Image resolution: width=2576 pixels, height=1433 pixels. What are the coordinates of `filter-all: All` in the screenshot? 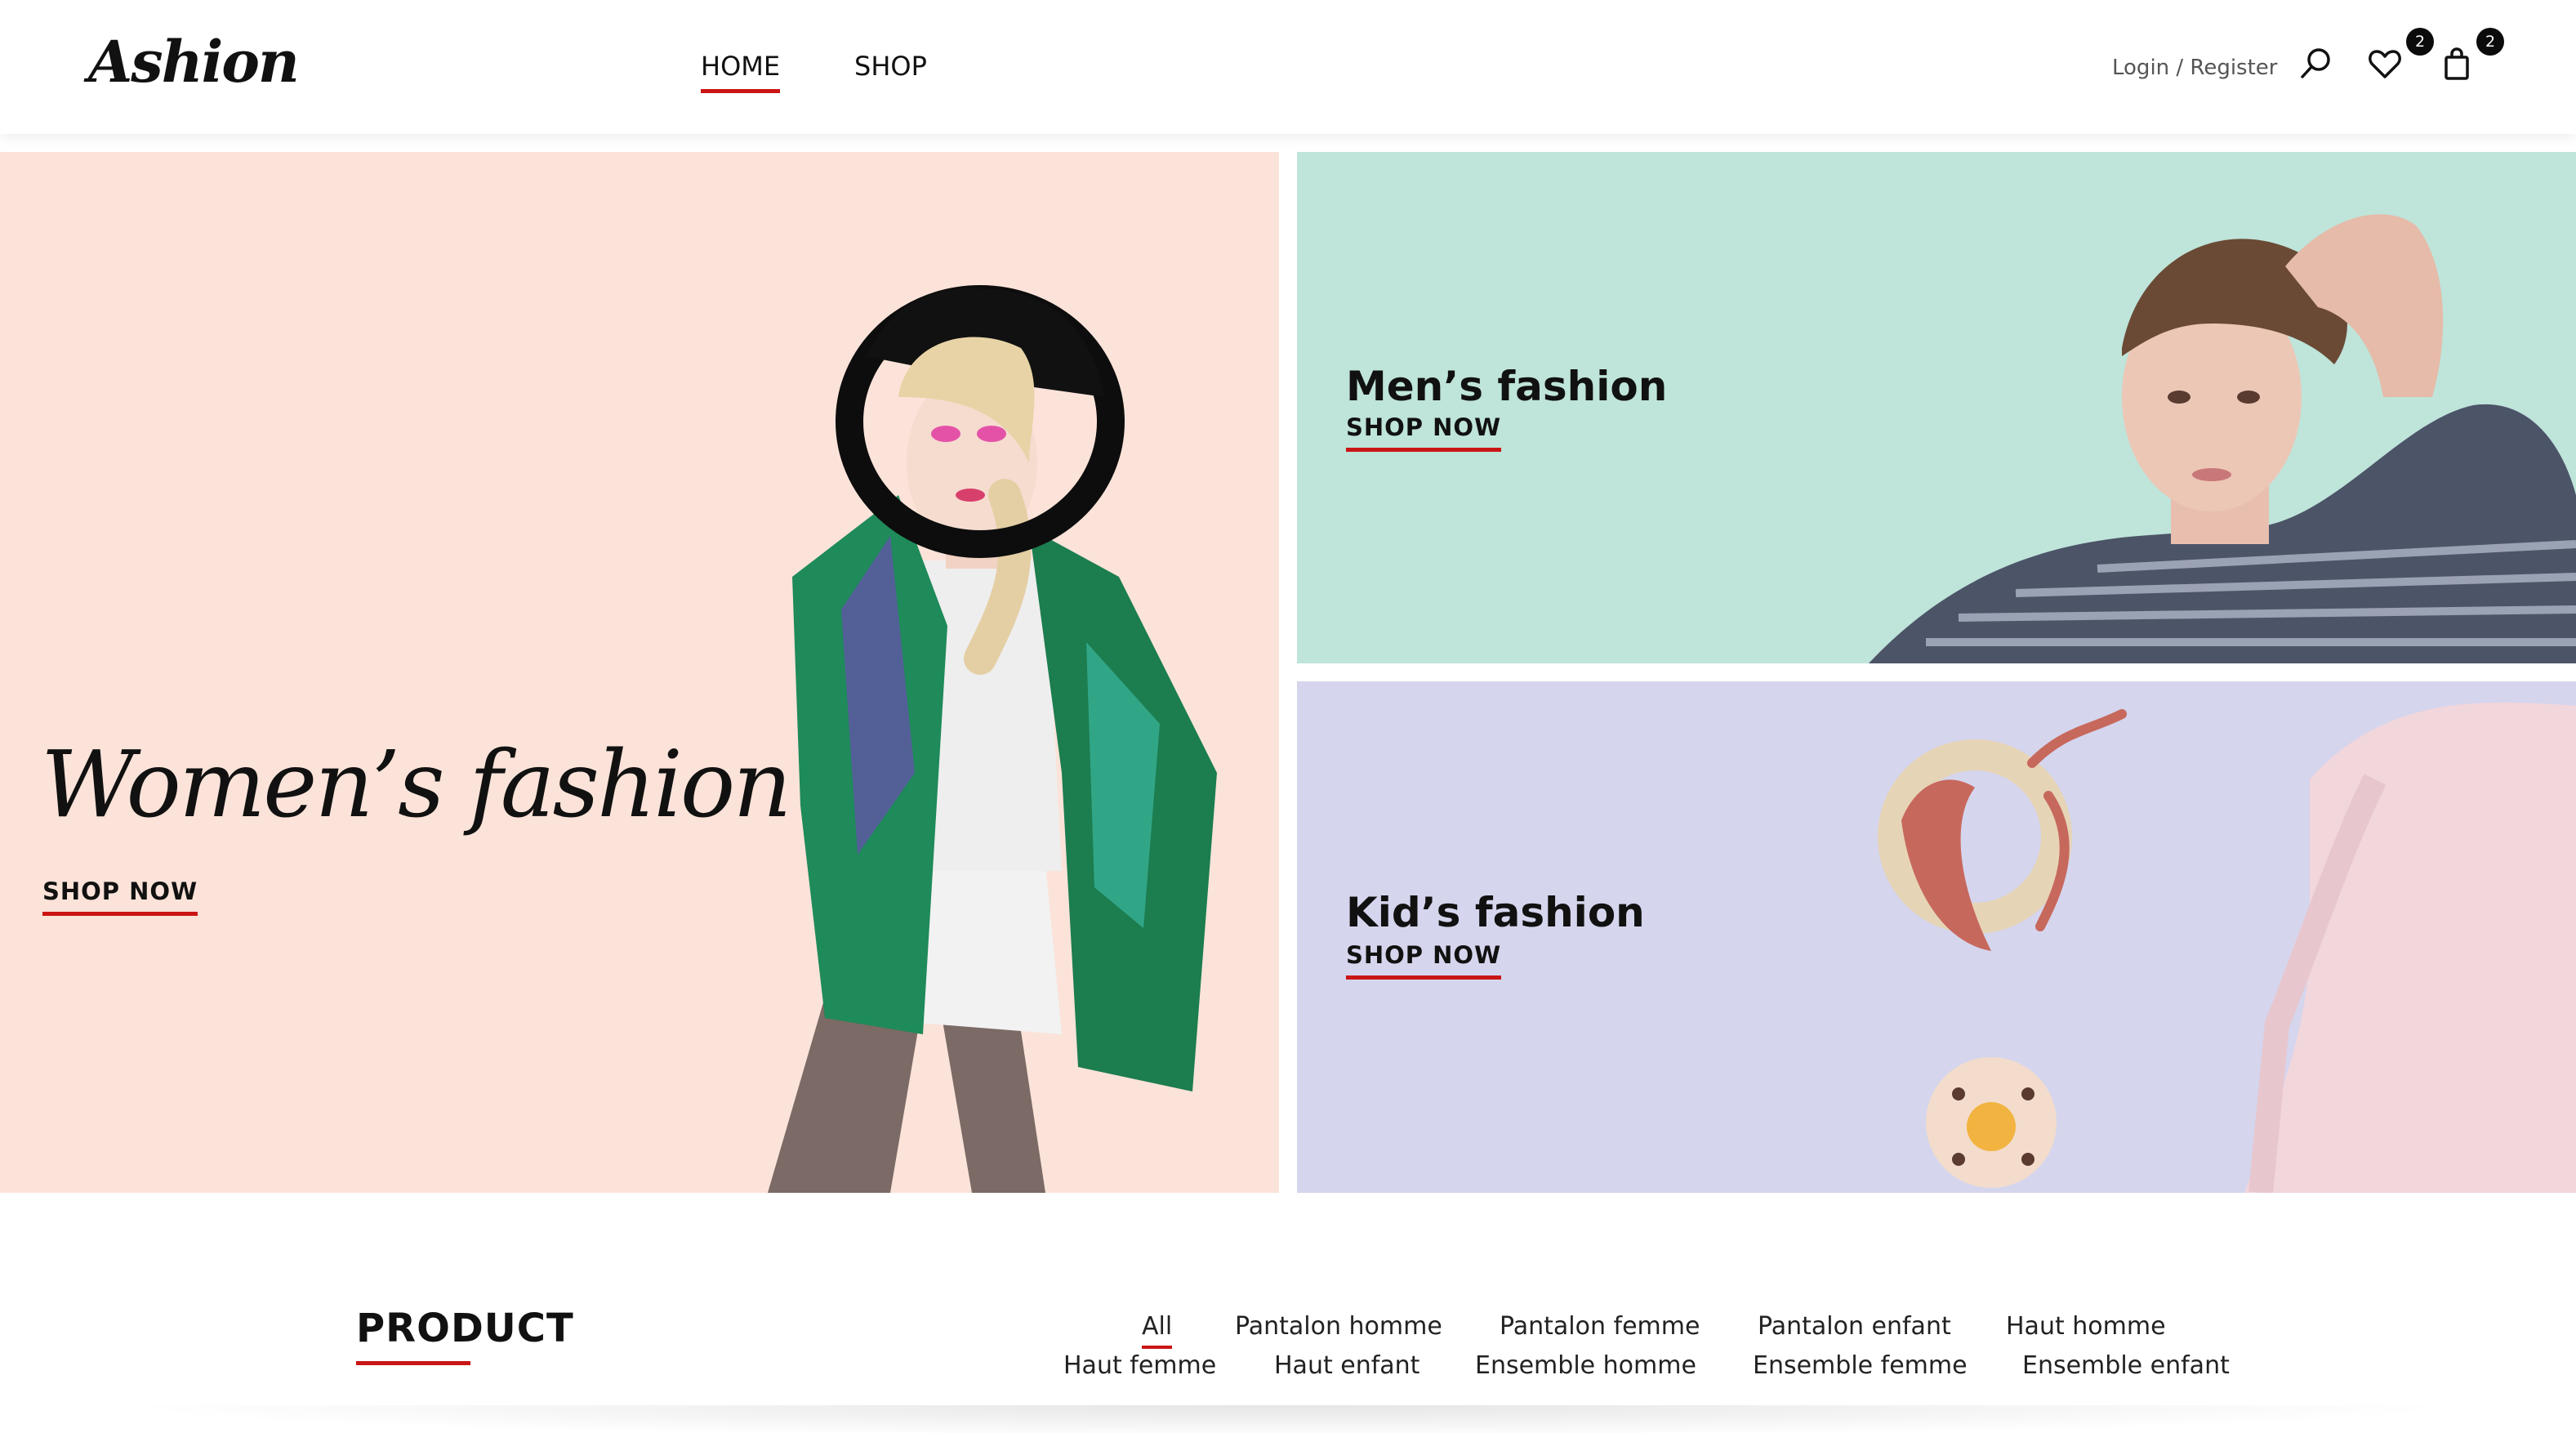 It's located at (1157, 1331).